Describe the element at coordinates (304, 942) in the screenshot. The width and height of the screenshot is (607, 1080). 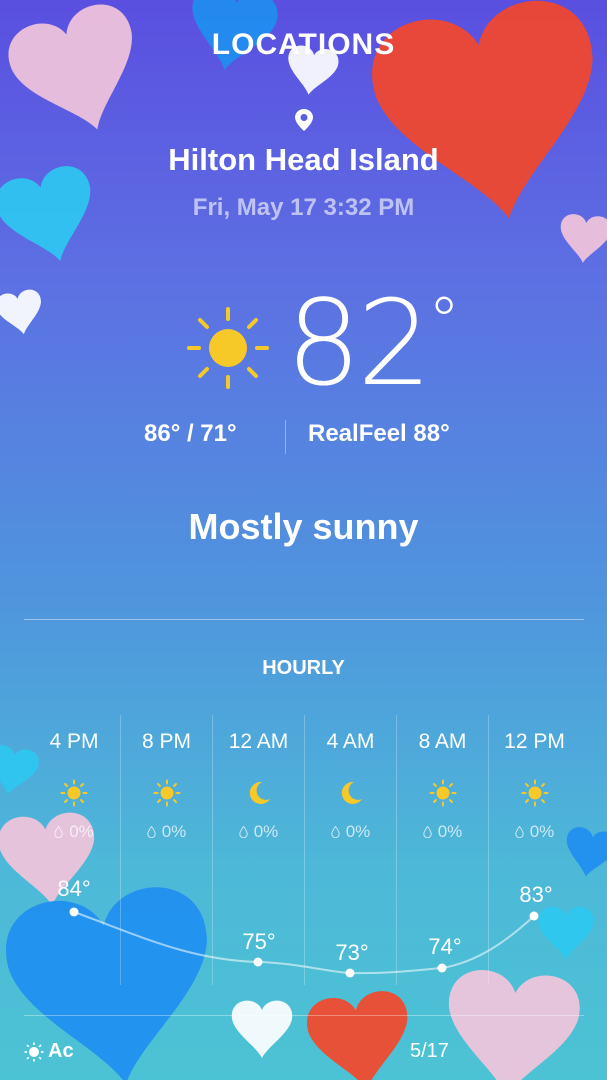
I see `hourly-temp-curve` at that location.